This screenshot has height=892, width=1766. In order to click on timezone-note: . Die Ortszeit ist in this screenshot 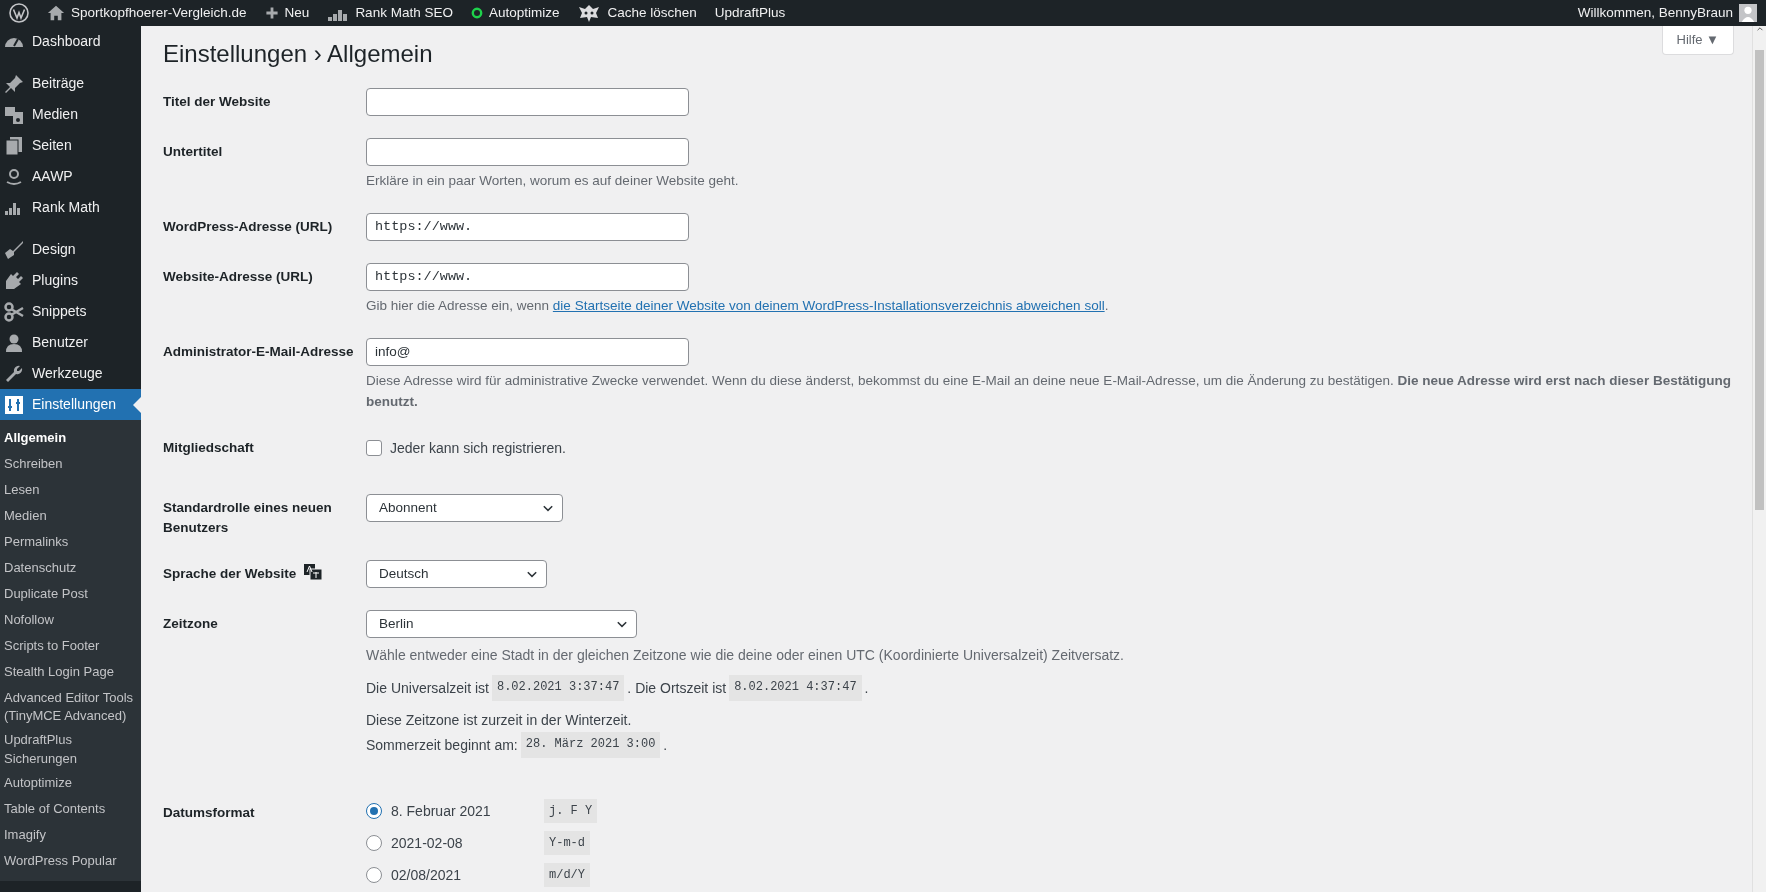, I will do `click(677, 688)`.